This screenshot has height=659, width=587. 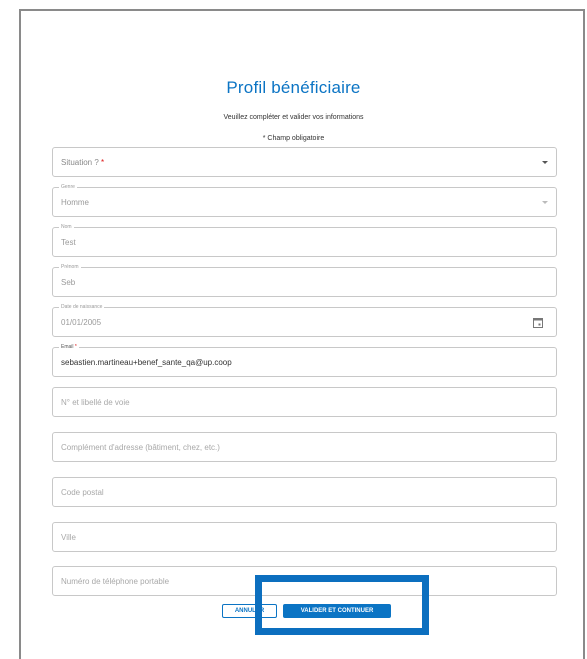 I want to click on cancel-button: ANNULER, so click(x=249, y=611).